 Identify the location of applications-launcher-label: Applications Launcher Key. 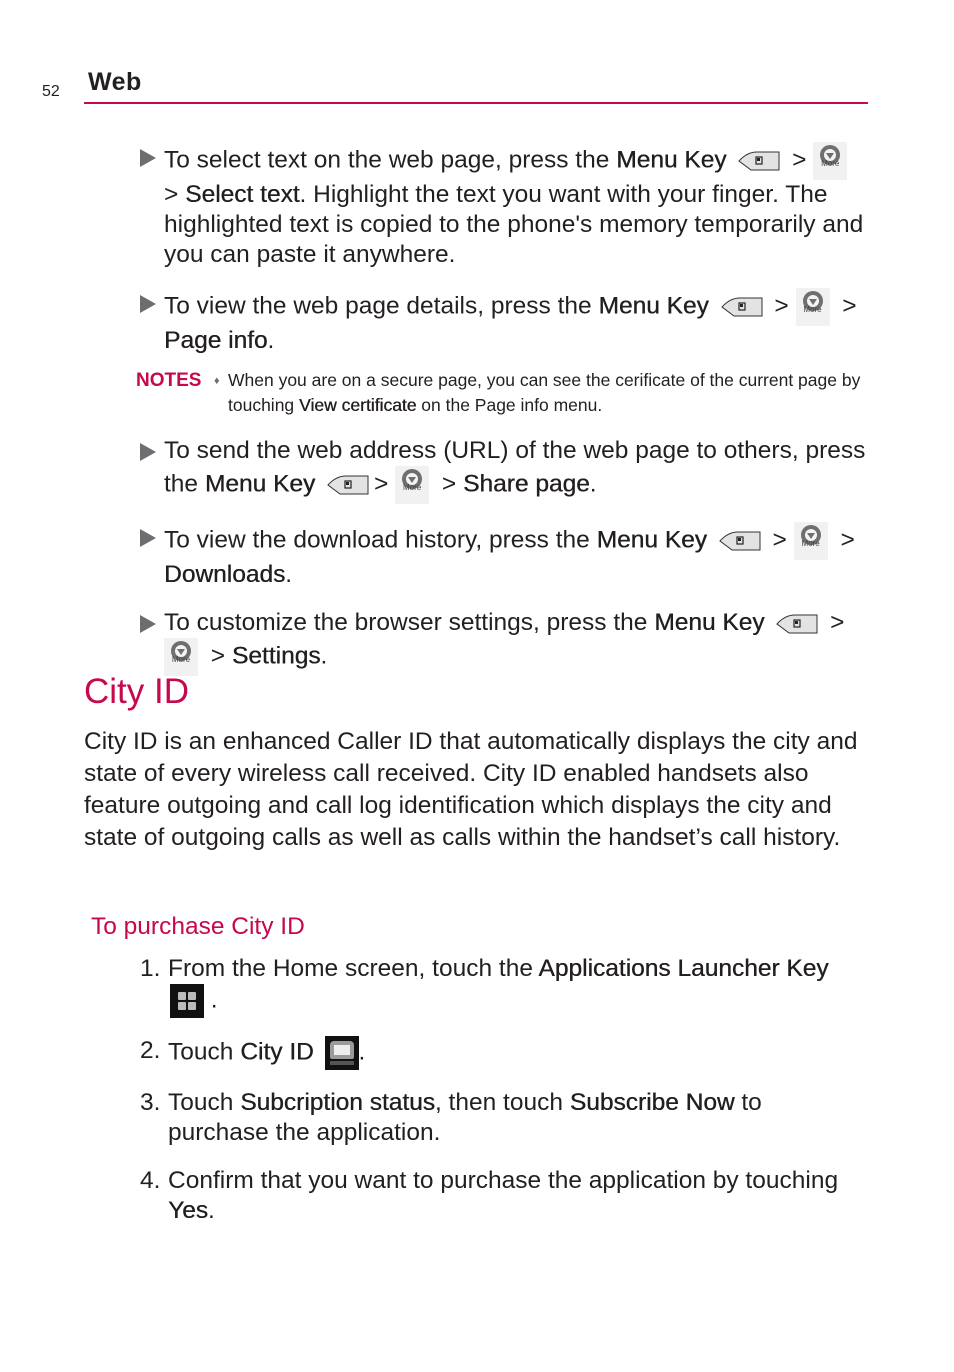
(683, 968).